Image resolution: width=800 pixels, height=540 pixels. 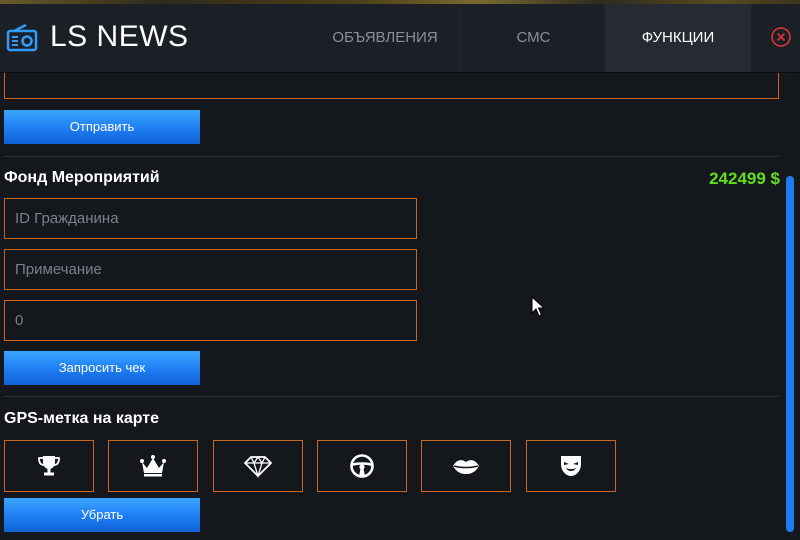 I want to click on app-header: LS NEWS ОБЪЯВЛЕНИЯ СМС ФУНКЦИИ, so click(x=400, y=36).